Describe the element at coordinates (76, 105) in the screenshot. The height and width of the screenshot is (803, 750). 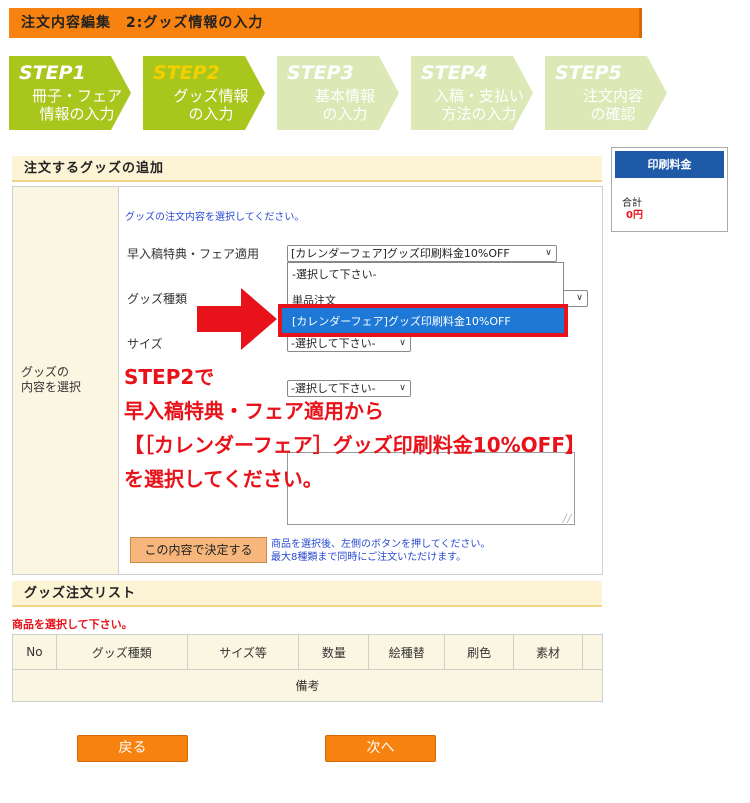
I see `step-1-label: 冊子・フェア 情報の入力` at that location.